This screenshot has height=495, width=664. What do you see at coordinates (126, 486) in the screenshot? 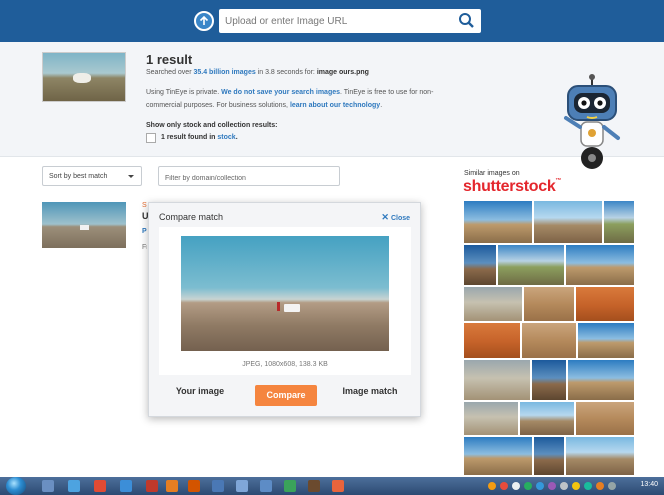
I see `browser-icon` at bounding box center [126, 486].